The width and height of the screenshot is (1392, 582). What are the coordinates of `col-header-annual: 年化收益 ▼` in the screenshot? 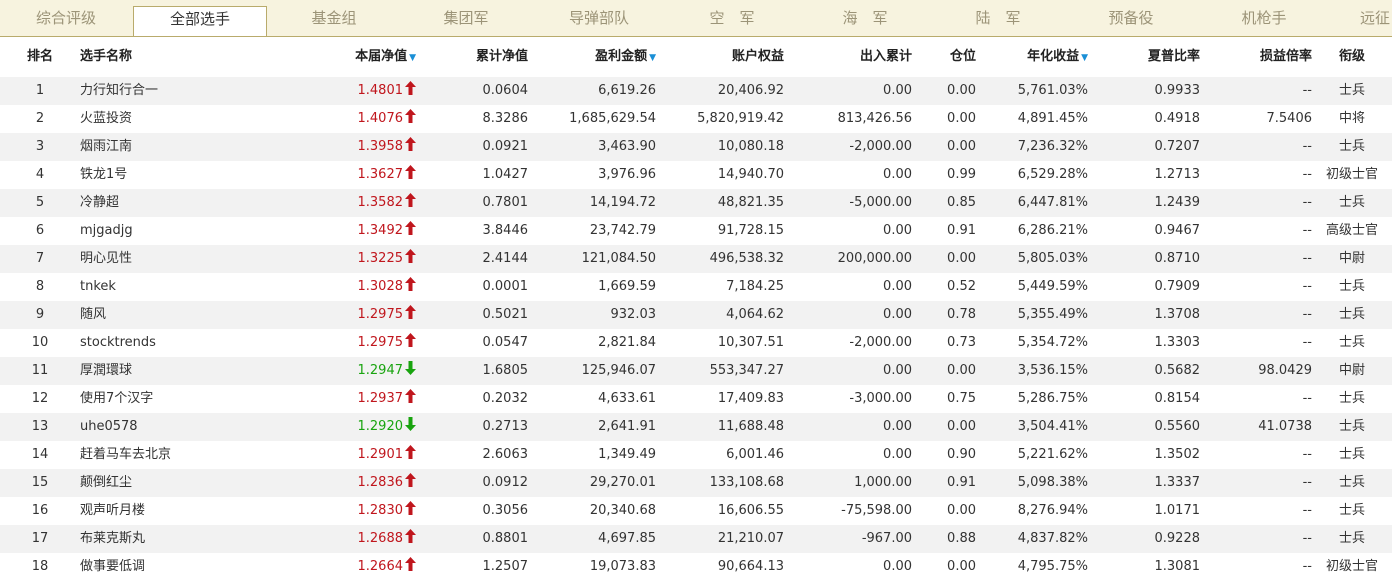 It's located at (1039, 57).